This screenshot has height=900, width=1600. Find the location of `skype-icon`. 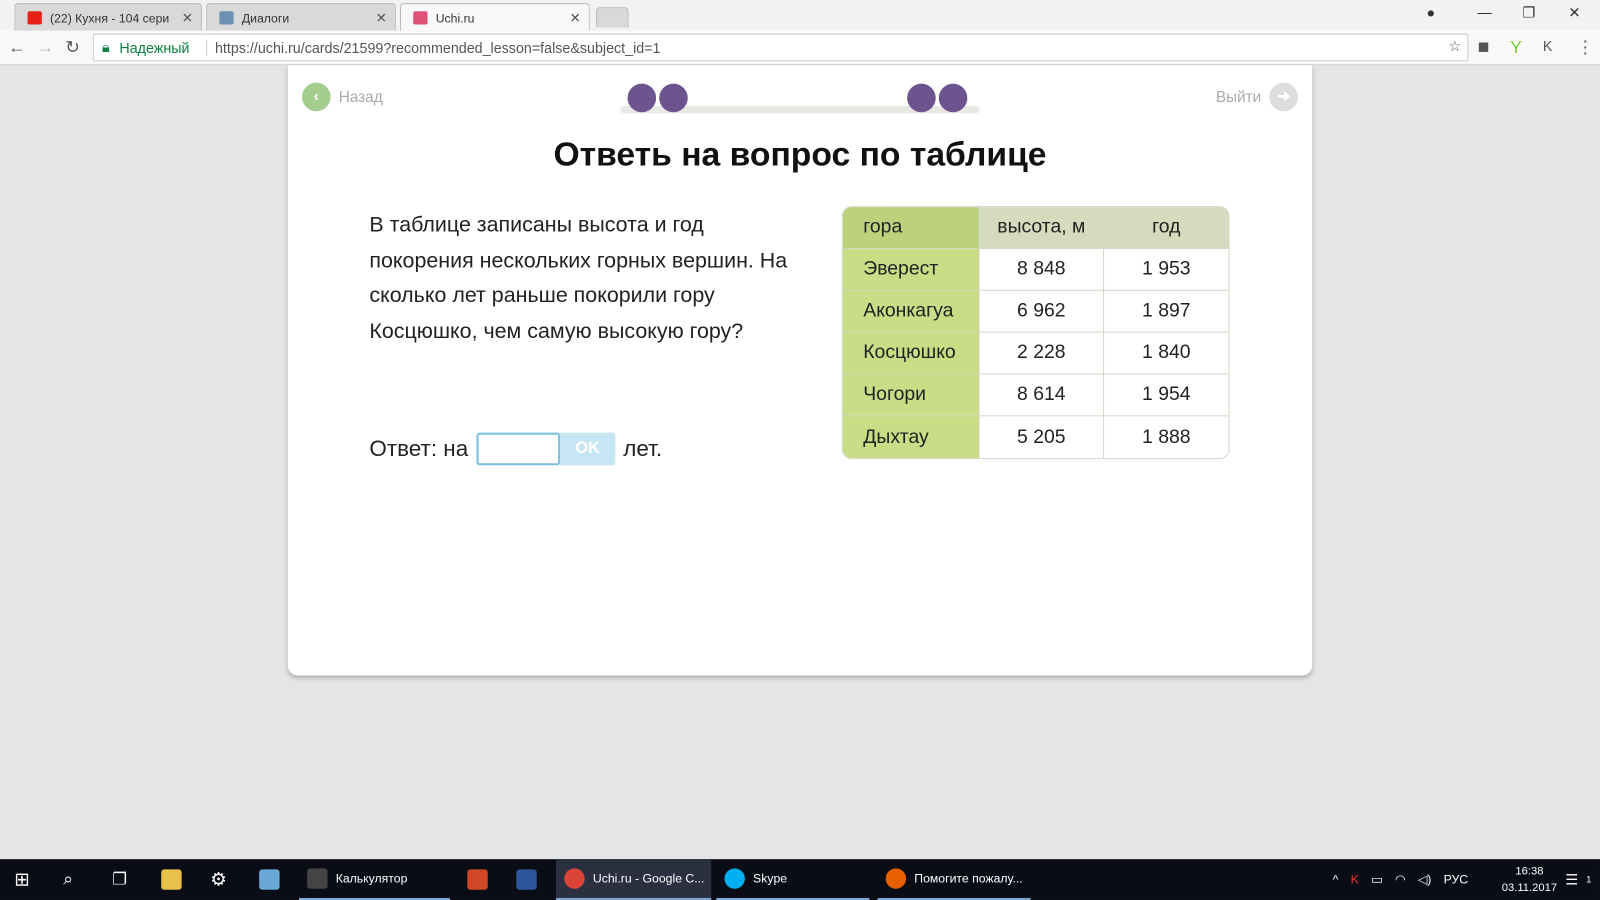

skype-icon is located at coordinates (734, 878).